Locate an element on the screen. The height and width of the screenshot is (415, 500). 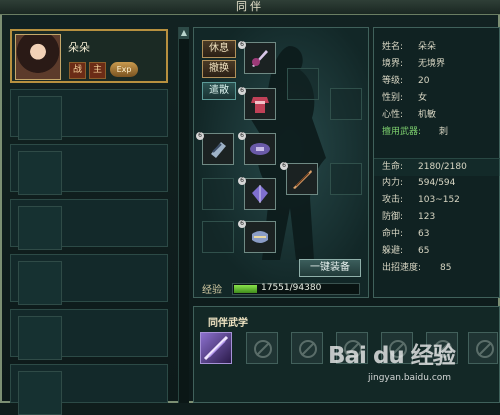
stat-value: 65 is located at coordinates (424, 251).